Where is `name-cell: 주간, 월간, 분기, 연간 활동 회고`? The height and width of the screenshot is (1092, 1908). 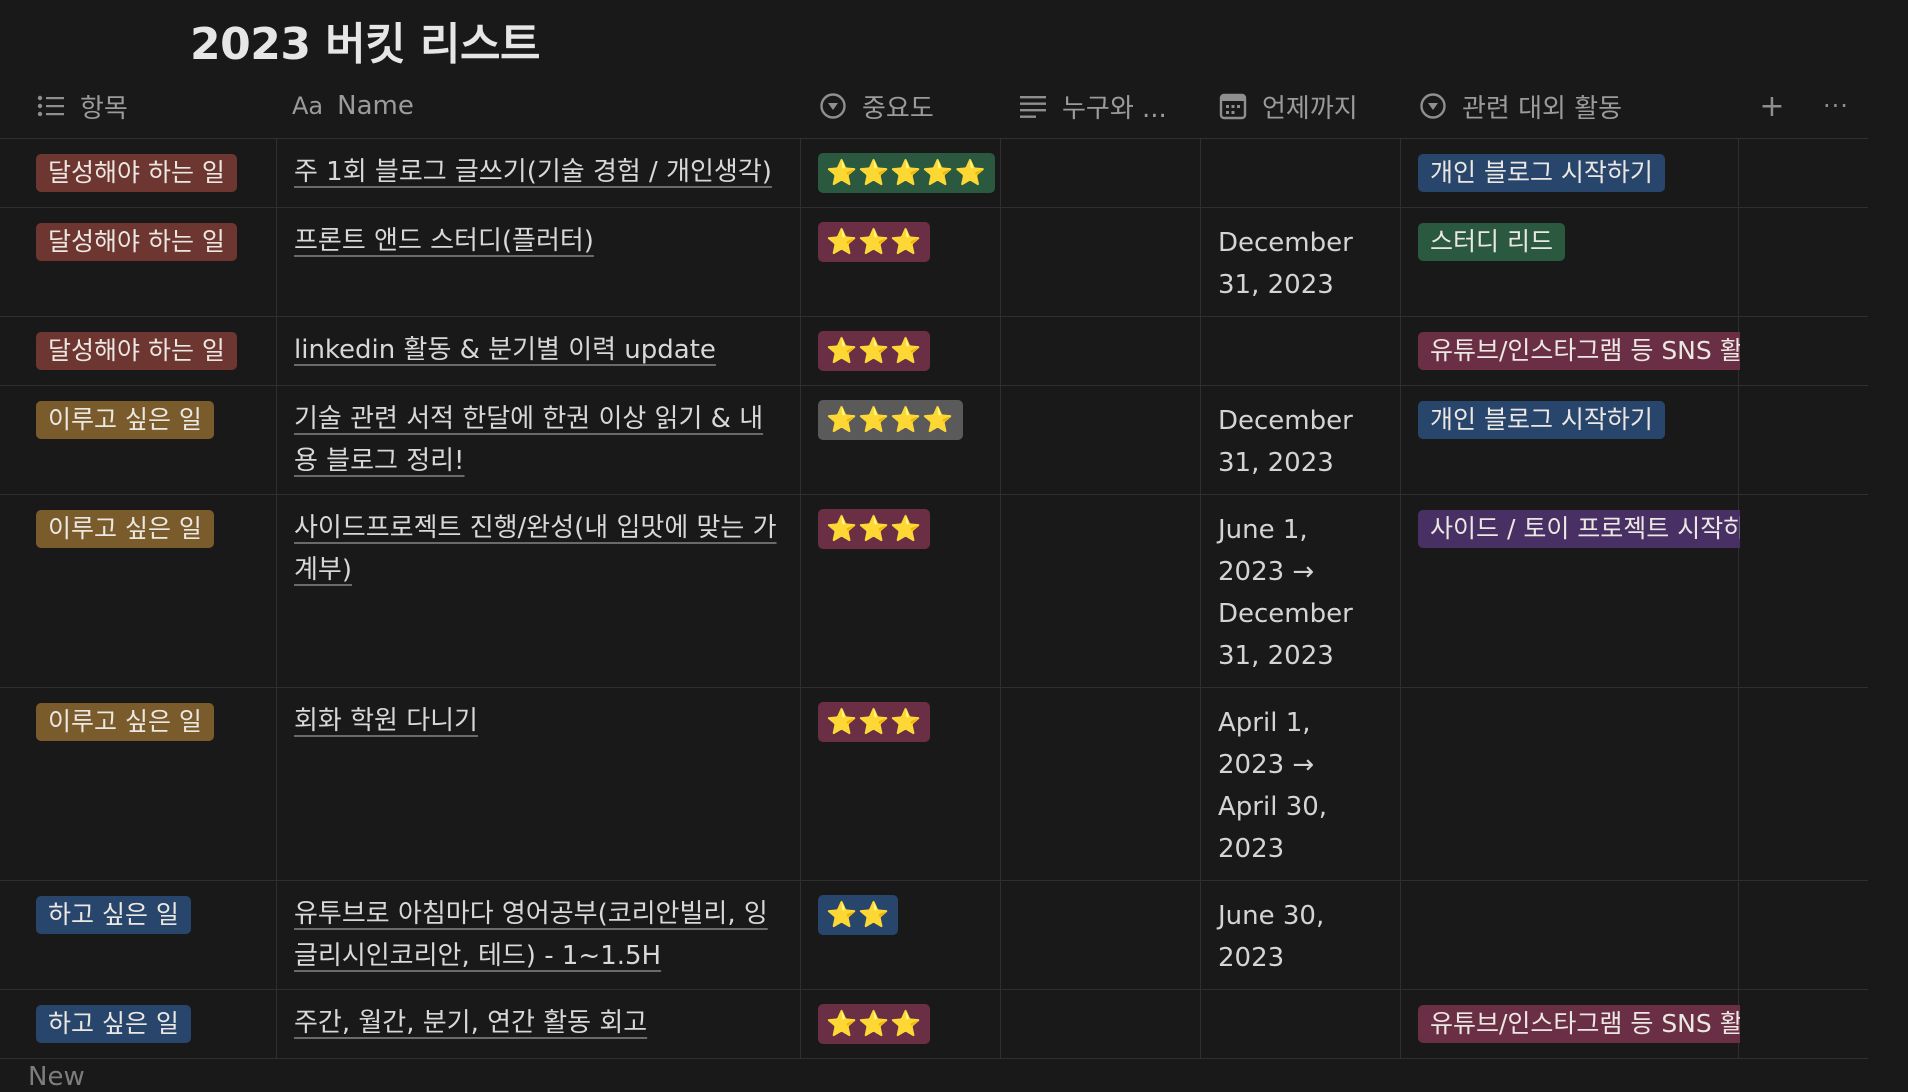
name-cell: 주간, 월간, 분기, 연간 활동 회고 is located at coordinates (541, 1023).